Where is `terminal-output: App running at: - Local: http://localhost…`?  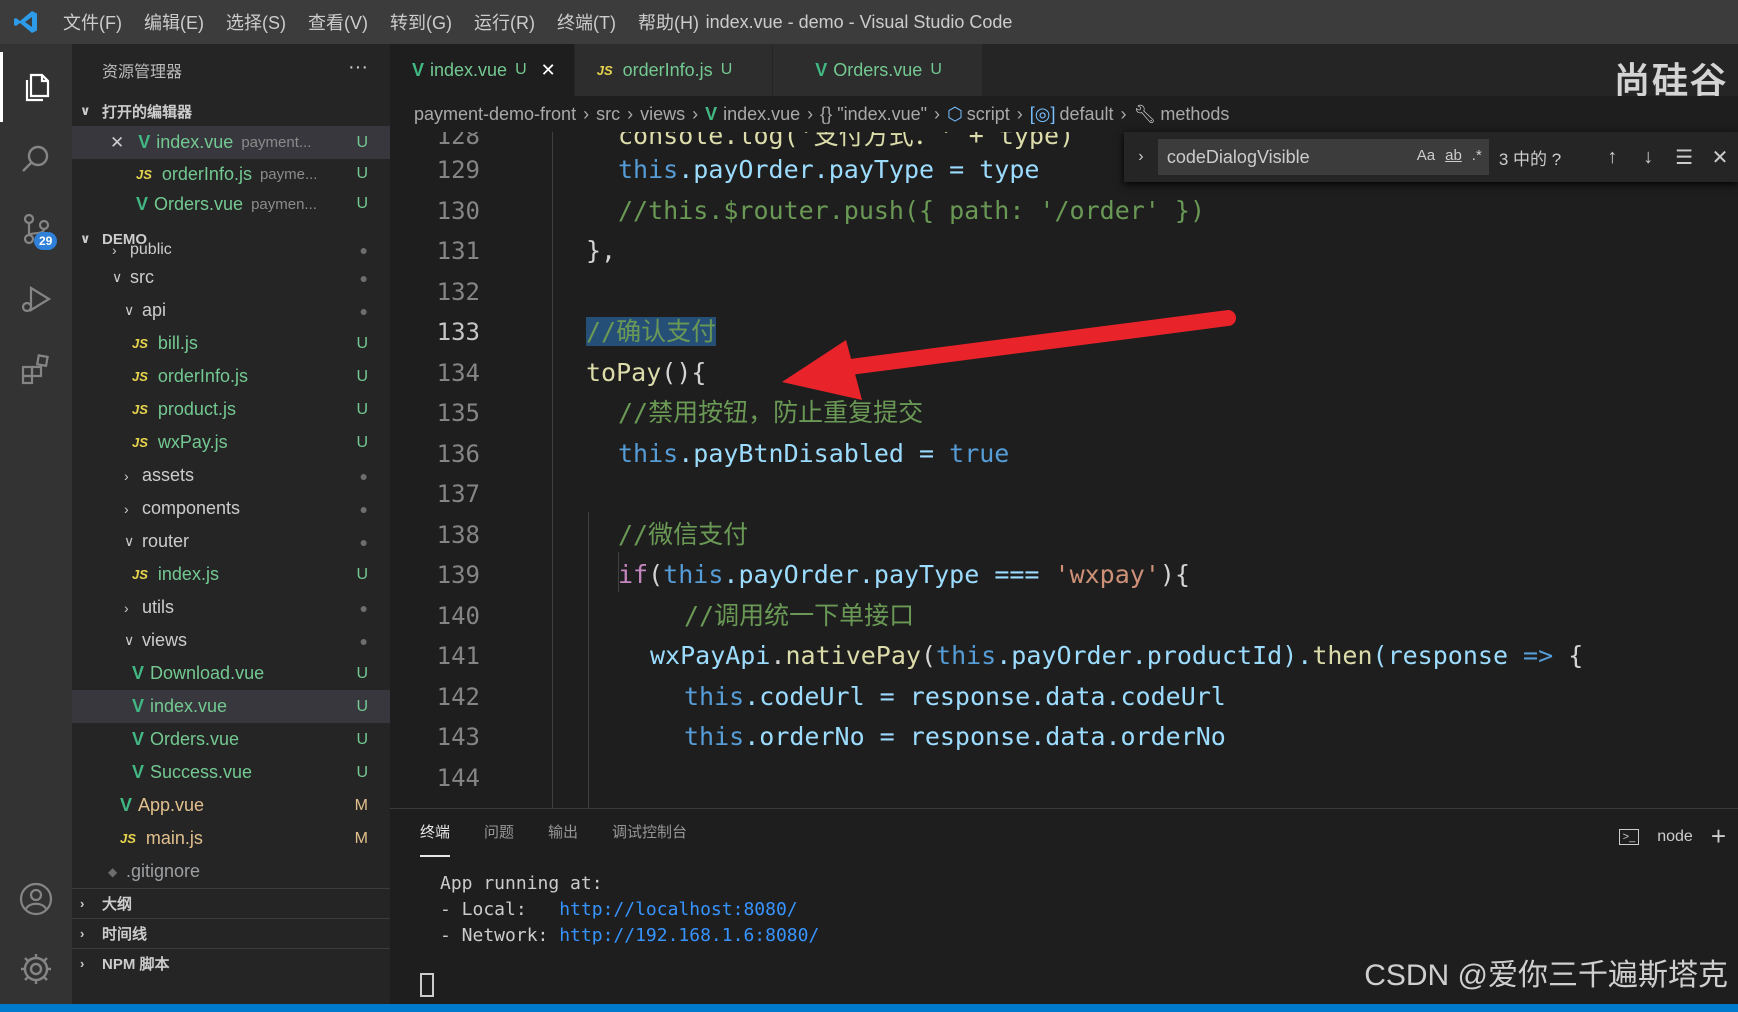
terminal-output: App running at: - Local: http://localhost… is located at coordinates (629, 910).